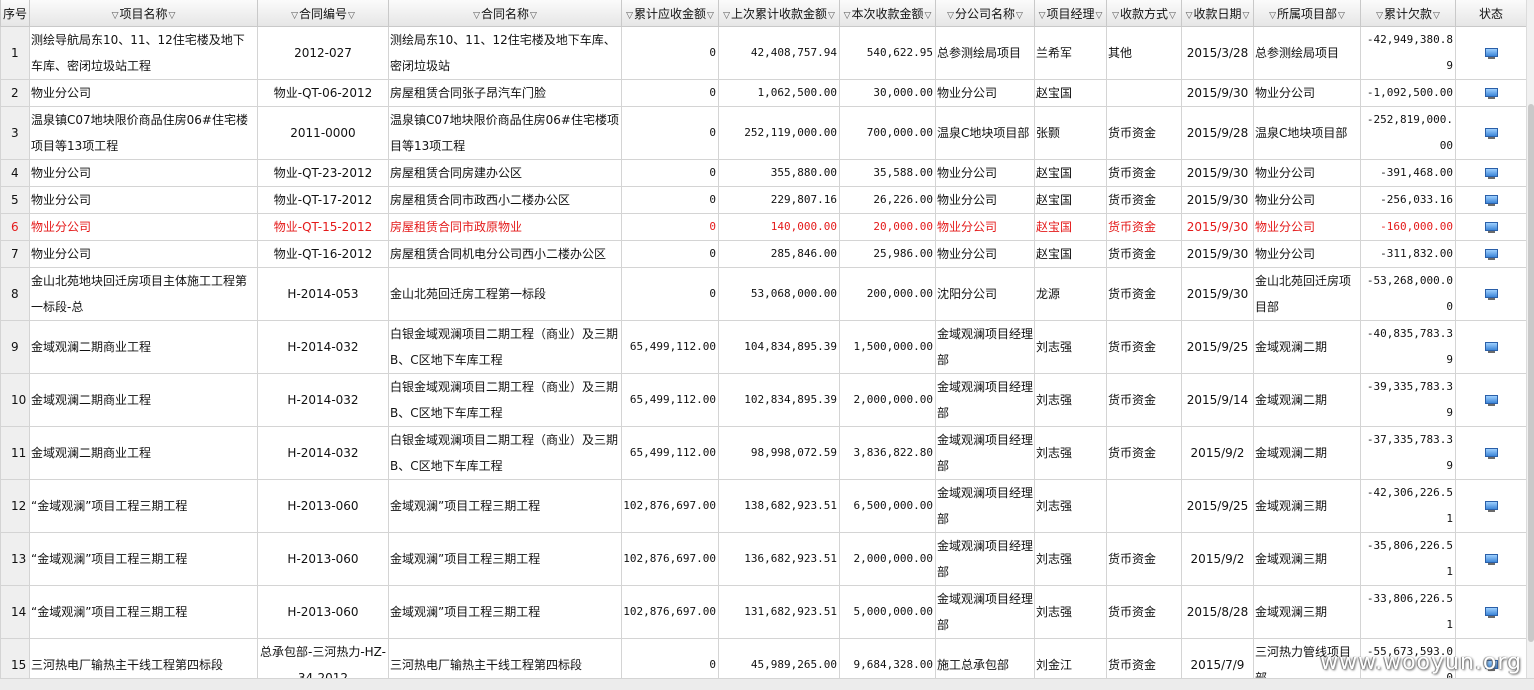 Image resolution: width=1534 pixels, height=690 pixels. What do you see at coordinates (1144, 506) in the screenshot?
I see `cell-method` at bounding box center [1144, 506].